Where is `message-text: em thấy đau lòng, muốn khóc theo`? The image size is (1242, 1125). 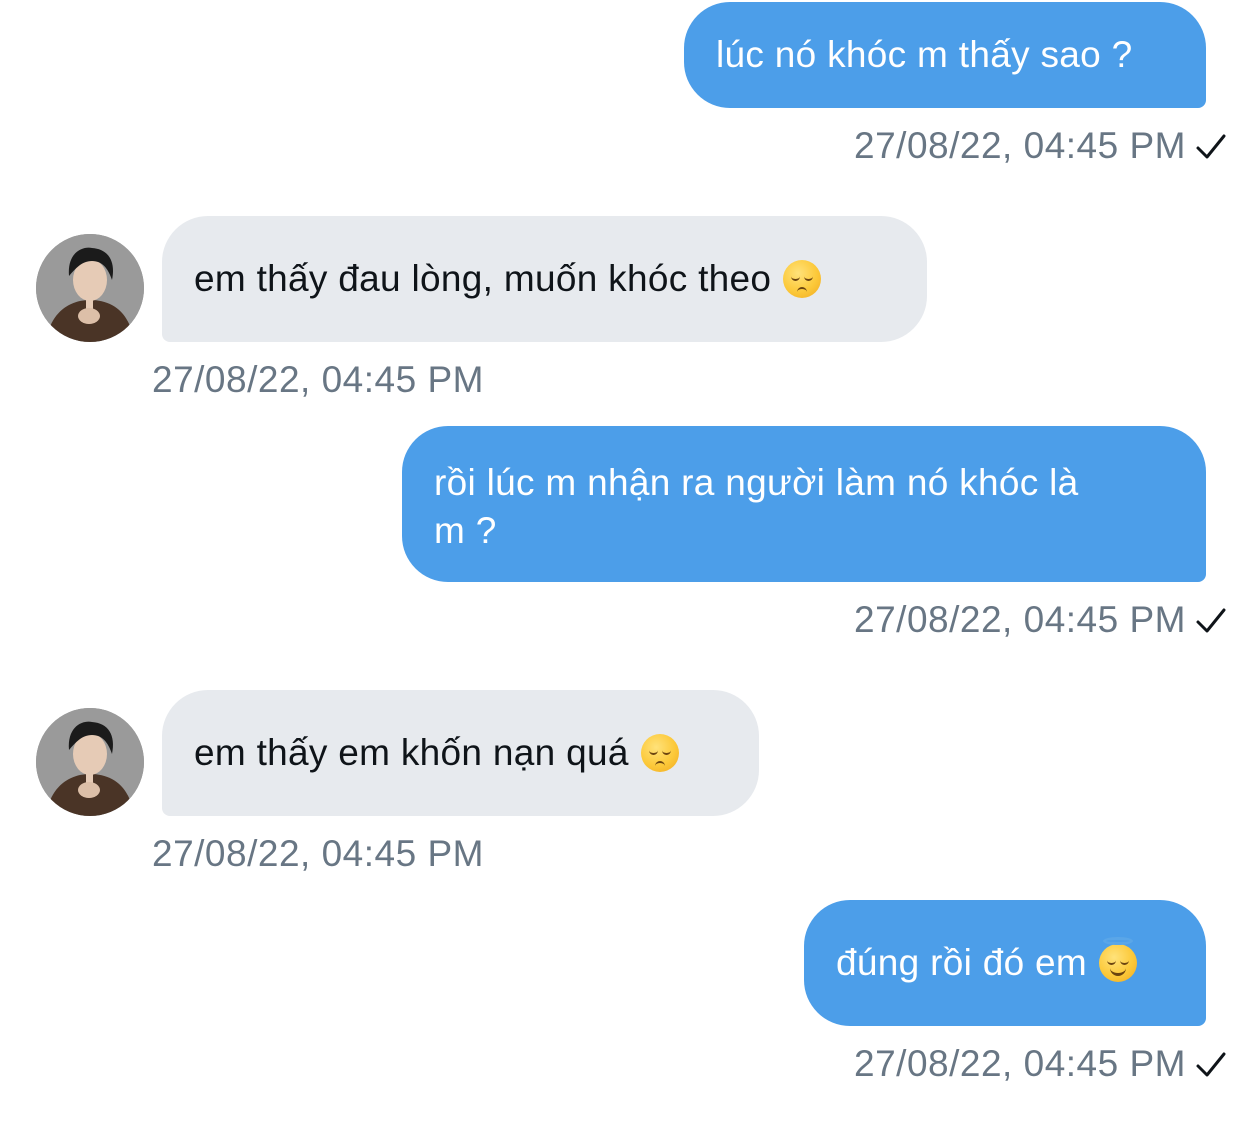
message-text: em thấy đau lòng, muốn khóc theo is located at coordinates (483, 278).